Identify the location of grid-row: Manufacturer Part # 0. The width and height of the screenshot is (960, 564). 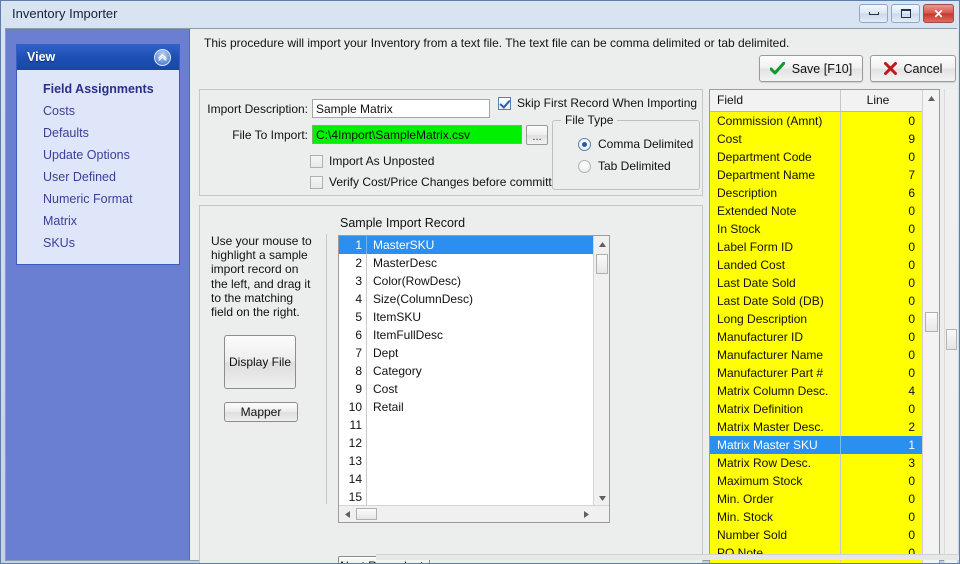
(817, 373).